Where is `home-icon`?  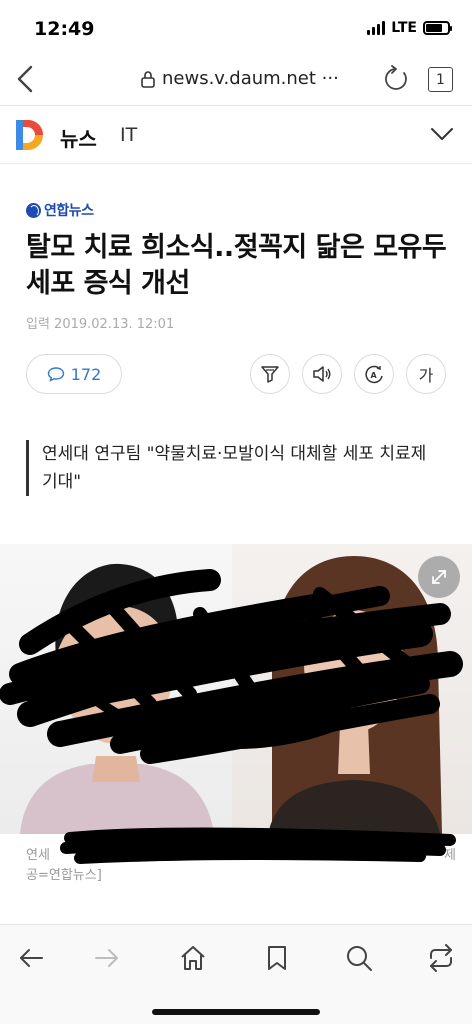 home-icon is located at coordinates (193, 958).